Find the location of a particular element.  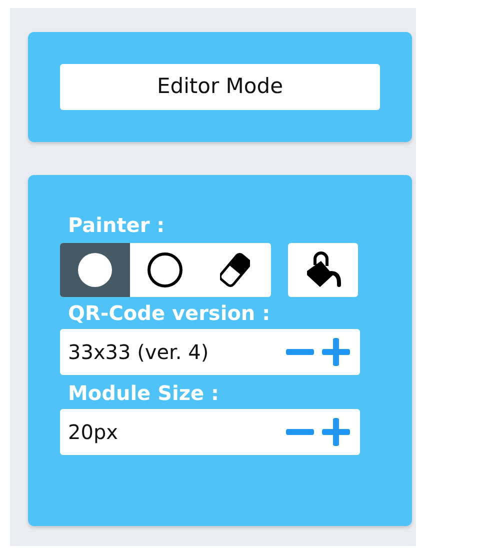

circle-icon is located at coordinates (165, 270).